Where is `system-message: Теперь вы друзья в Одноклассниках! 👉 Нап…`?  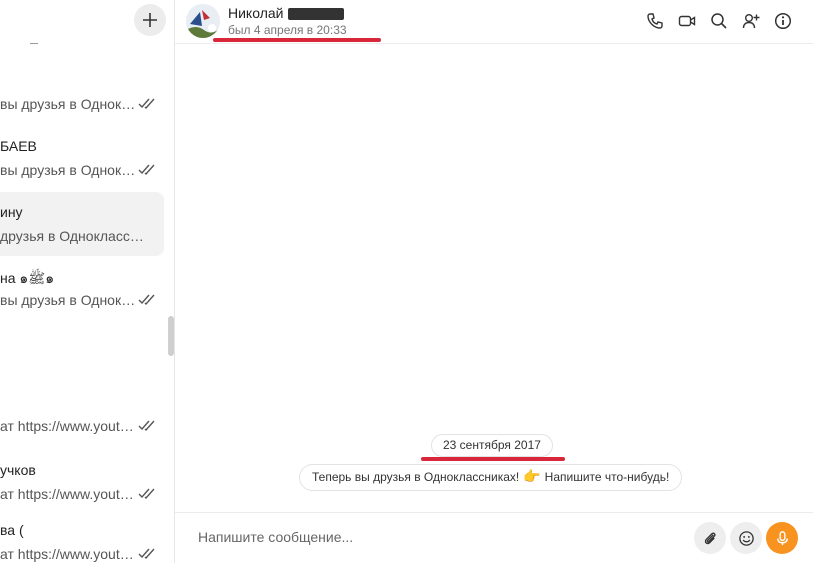
system-message: Теперь вы друзья в Одноклассниках! 👉 Нап… is located at coordinates (491, 477).